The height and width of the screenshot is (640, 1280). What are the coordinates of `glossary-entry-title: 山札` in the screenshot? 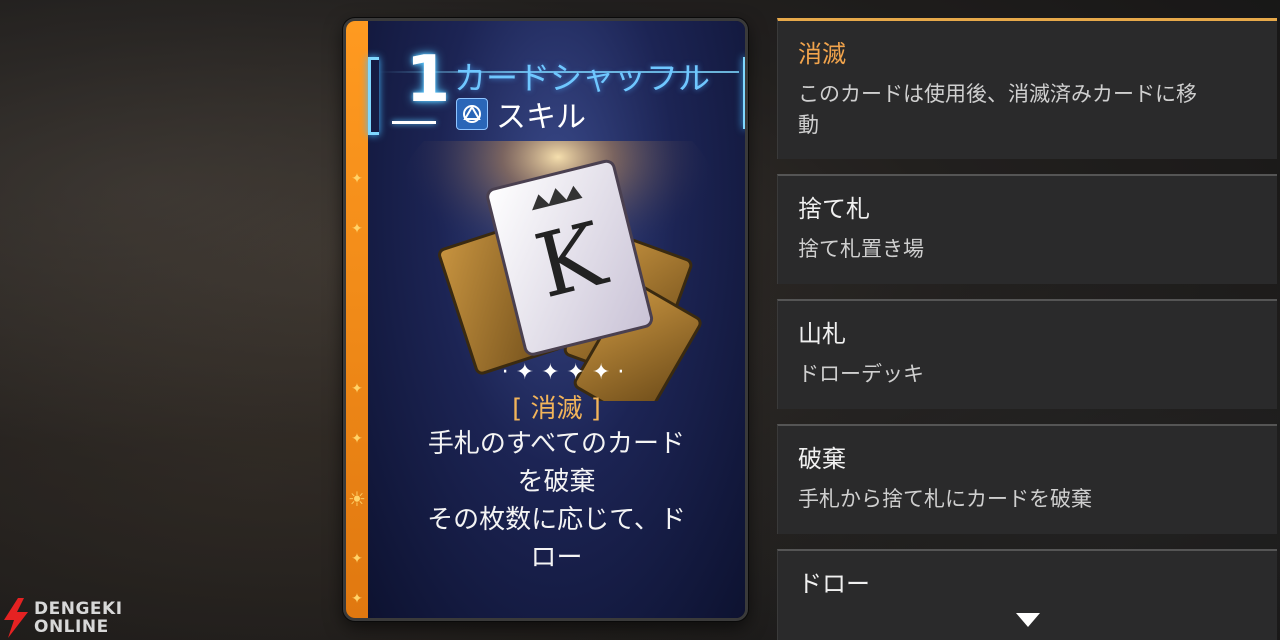 It's located at (822, 334).